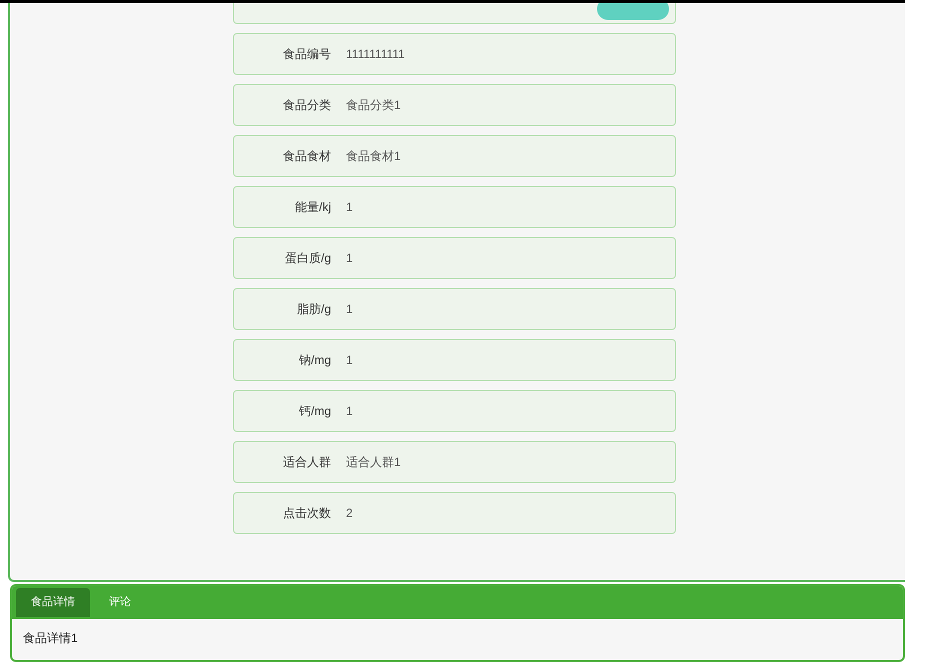 The height and width of the screenshot is (662, 930). I want to click on field-label: 食品编号, so click(306, 54).